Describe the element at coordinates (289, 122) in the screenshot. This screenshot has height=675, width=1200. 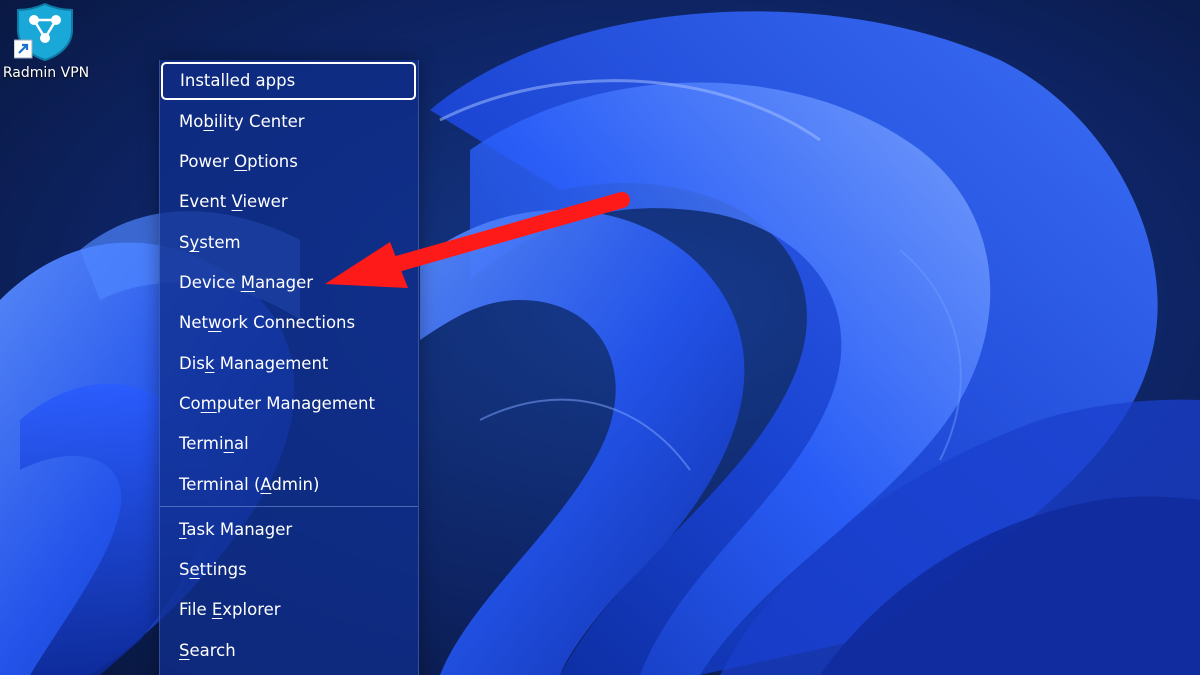
I see `menu-item-mobility-center: Mobility Center` at that location.